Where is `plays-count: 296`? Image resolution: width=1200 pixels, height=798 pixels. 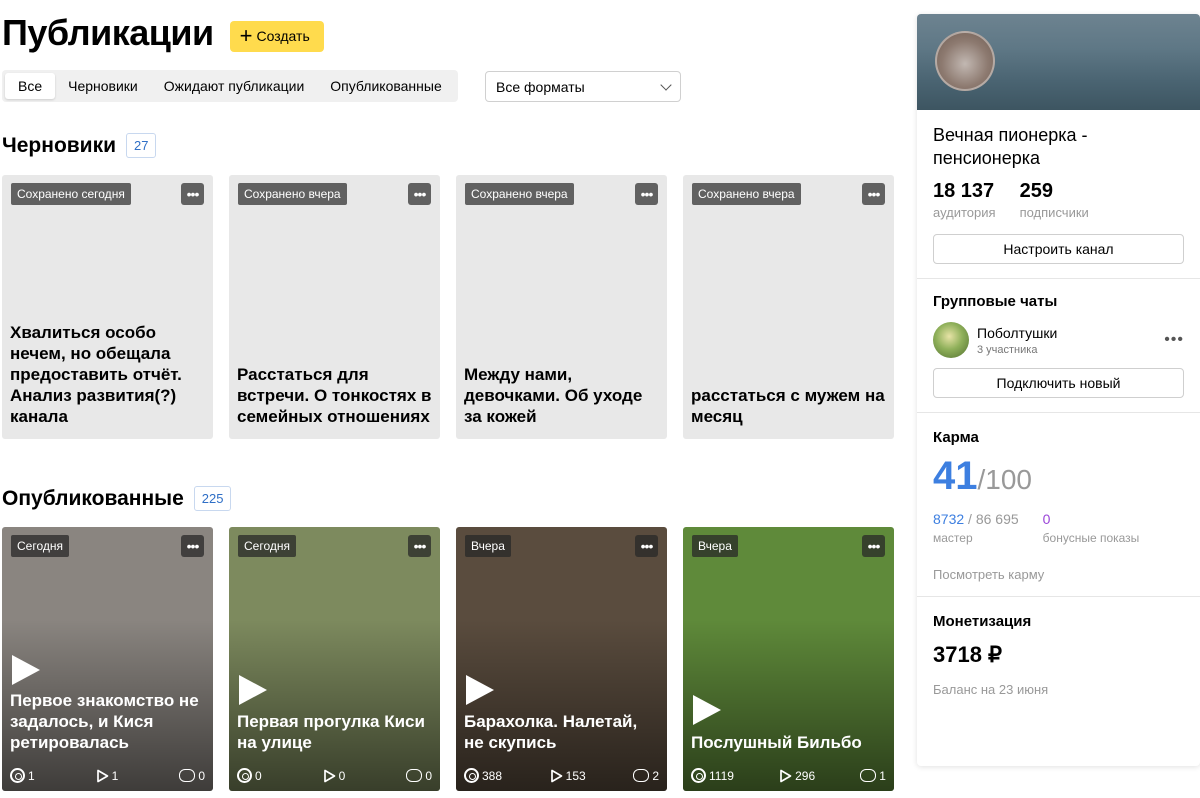
plays-count: 296 is located at coordinates (805, 775).